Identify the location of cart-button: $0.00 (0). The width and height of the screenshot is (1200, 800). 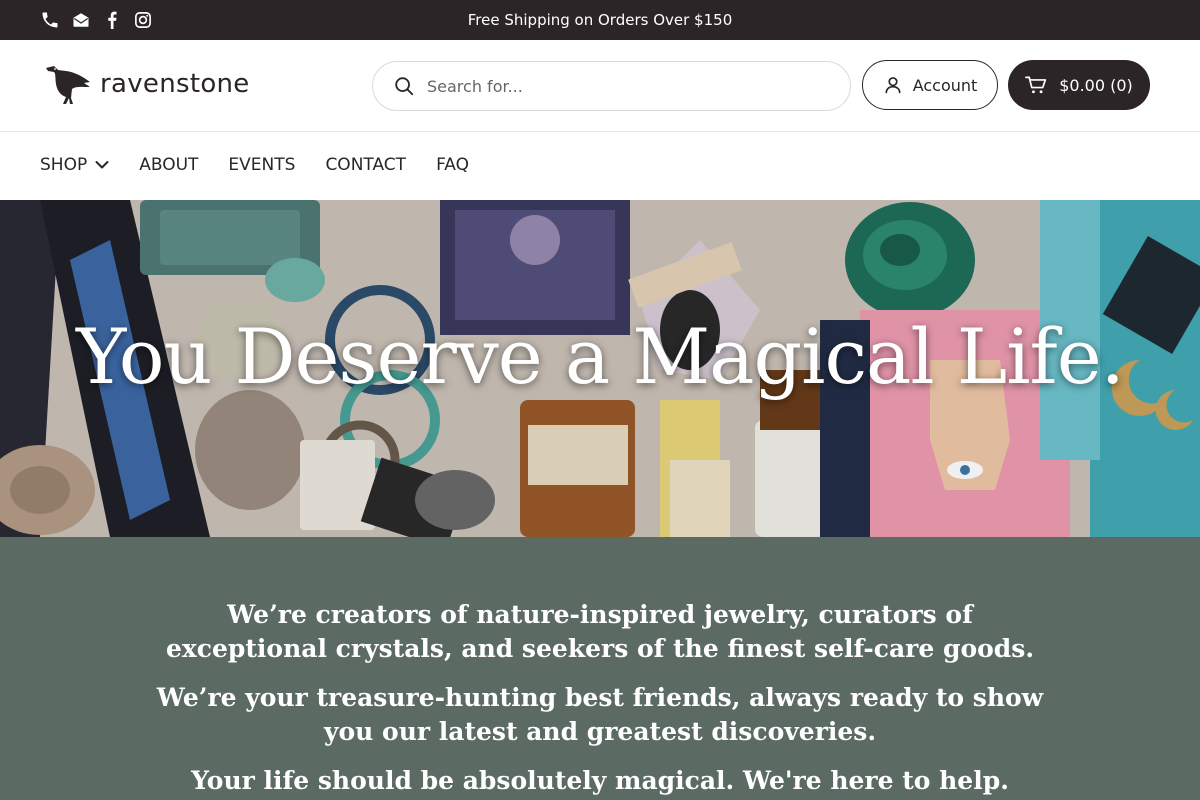
(1079, 85).